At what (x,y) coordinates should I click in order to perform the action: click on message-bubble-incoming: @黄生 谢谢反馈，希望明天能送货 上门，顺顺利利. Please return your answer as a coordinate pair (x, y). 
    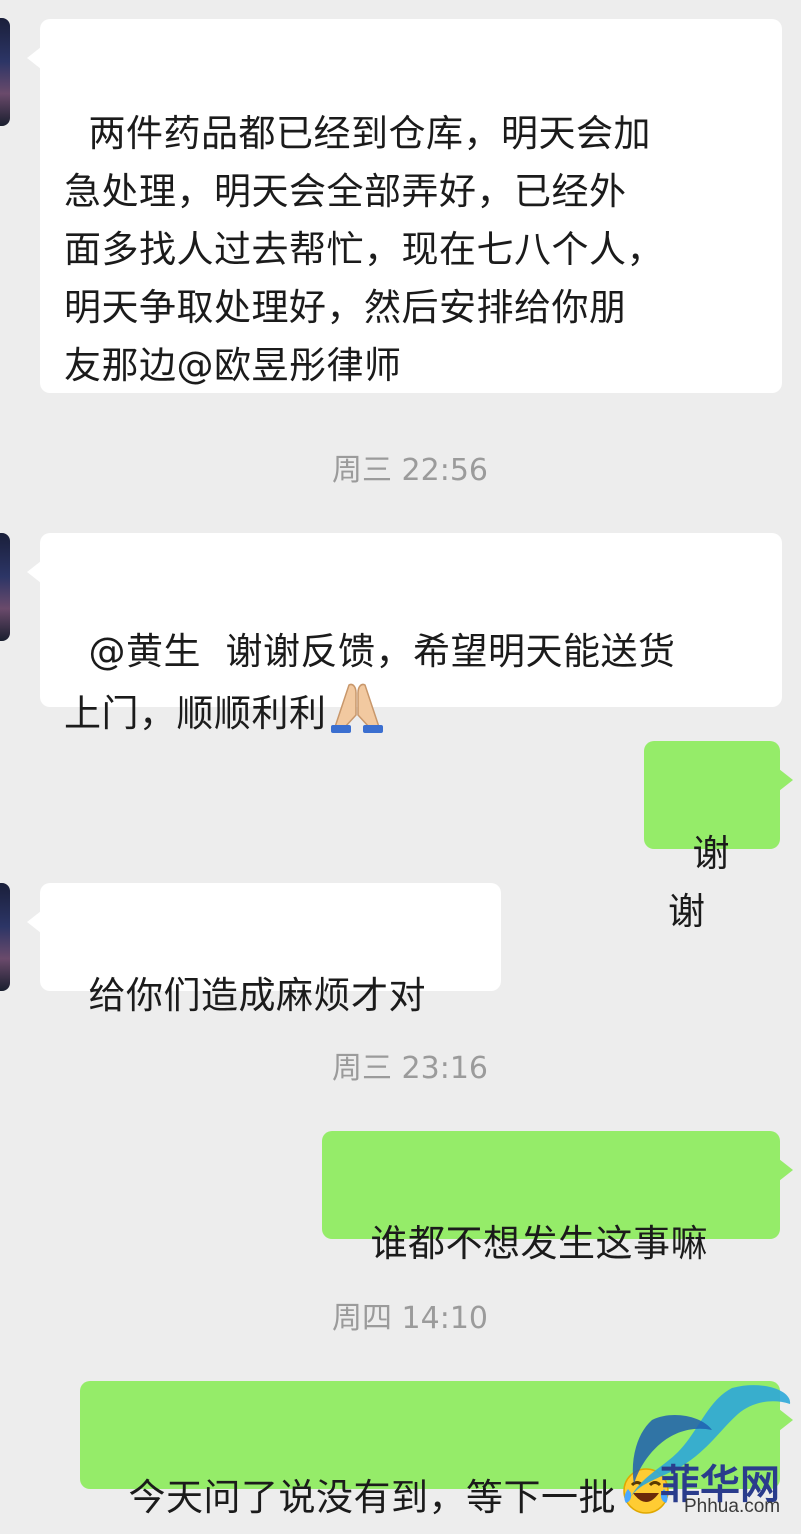
    Looking at the image, I should click on (404, 634).